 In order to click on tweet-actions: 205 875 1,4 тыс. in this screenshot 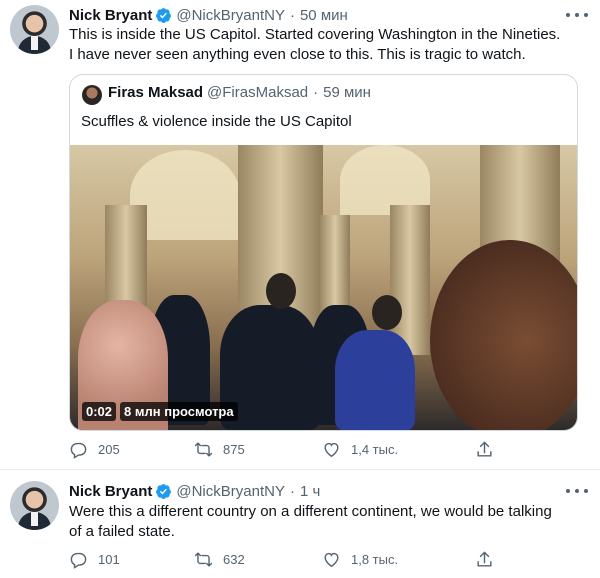, I will do `click(284, 450)`.